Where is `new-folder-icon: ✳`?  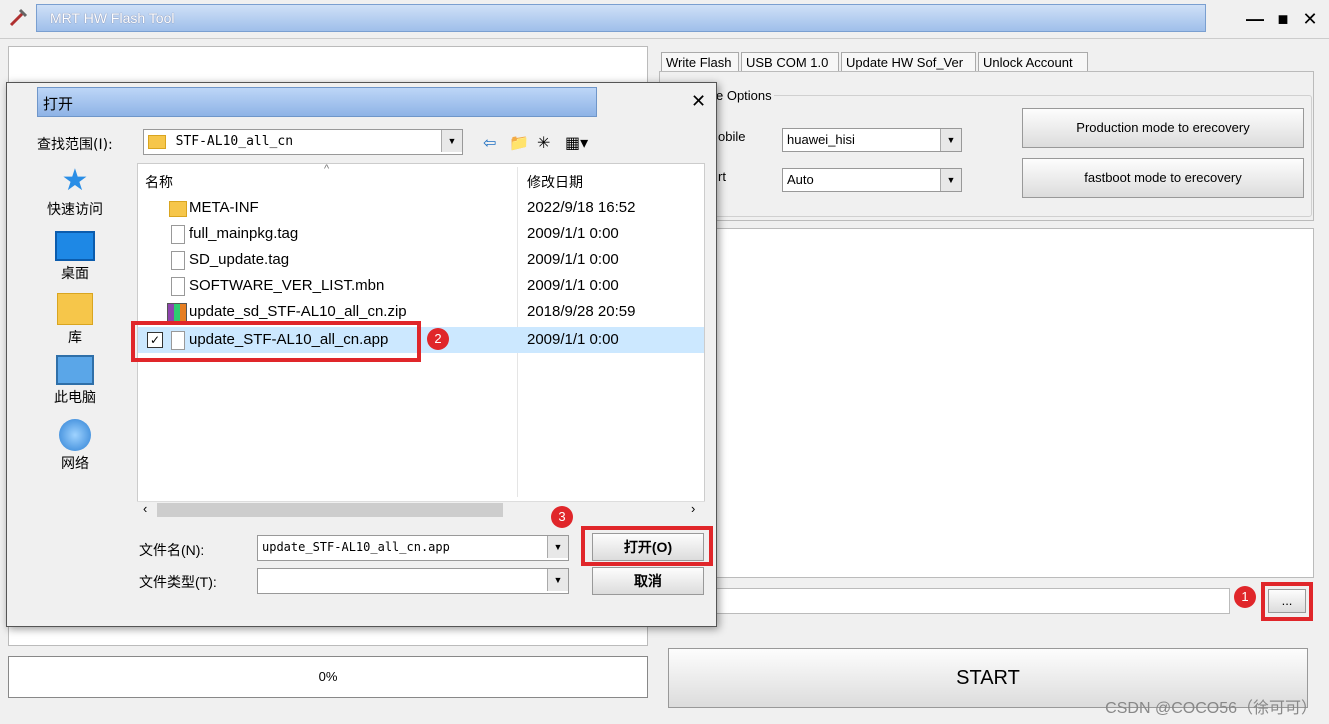
new-folder-icon: ✳ is located at coordinates (543, 143).